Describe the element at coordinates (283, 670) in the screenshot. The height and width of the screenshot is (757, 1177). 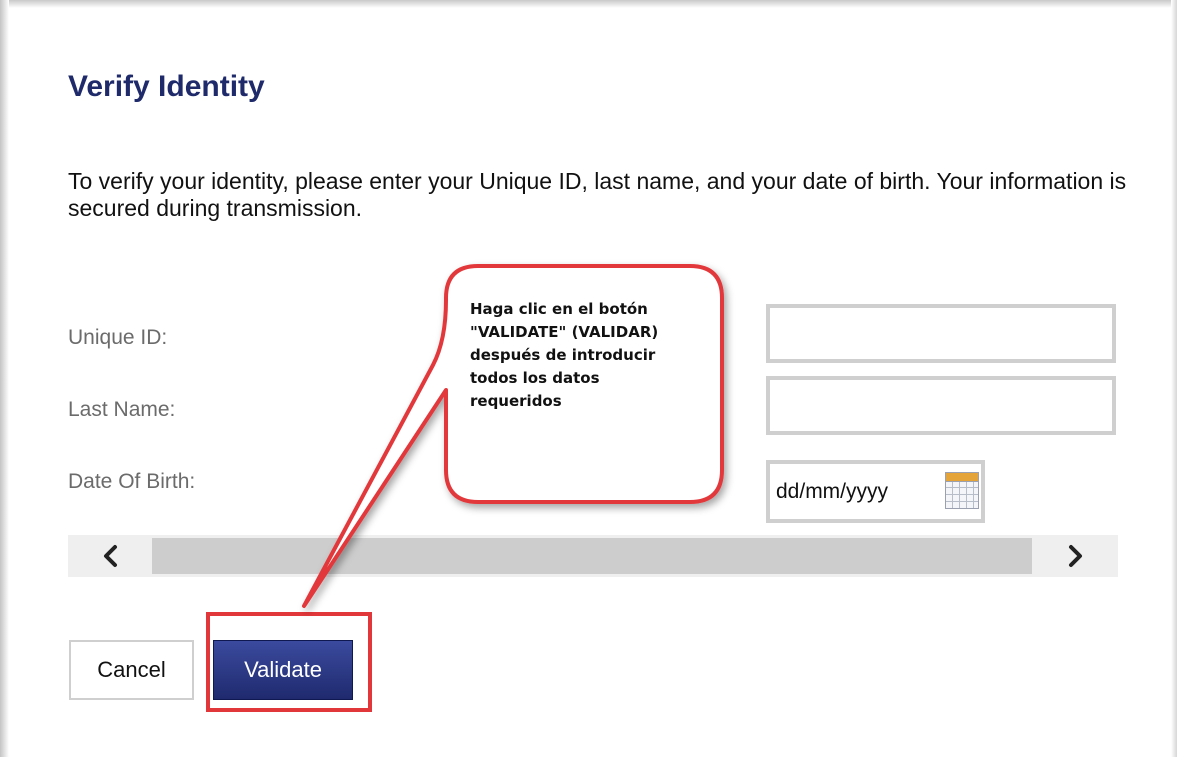
I see `validate-button: Validate` at that location.